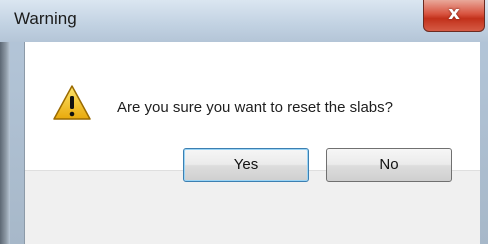  I want to click on close-button: x, so click(454, 16).